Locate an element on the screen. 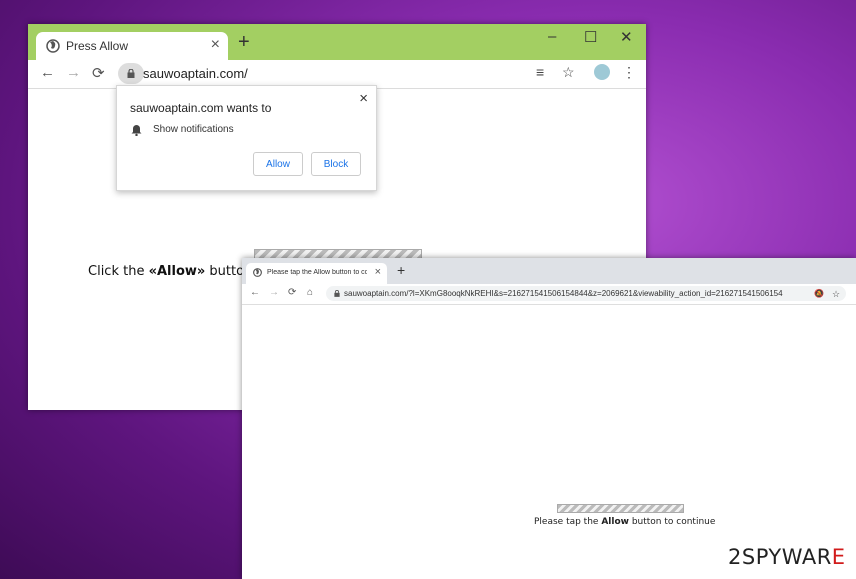 The image size is (856, 579). instruction-text-start: Please tap the is located at coordinates (568, 522).